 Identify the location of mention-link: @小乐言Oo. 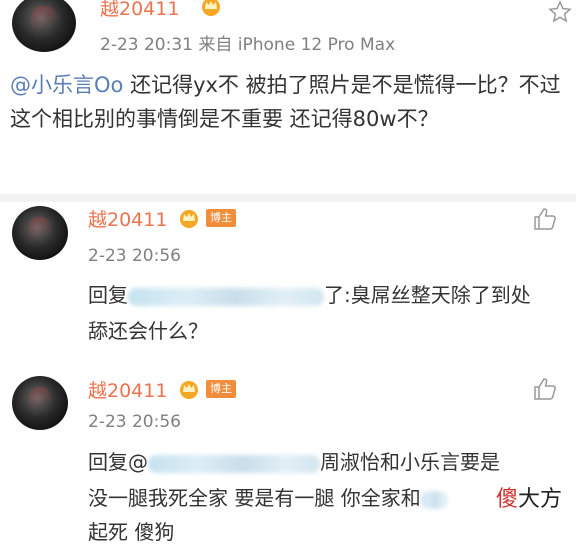
(66, 85).